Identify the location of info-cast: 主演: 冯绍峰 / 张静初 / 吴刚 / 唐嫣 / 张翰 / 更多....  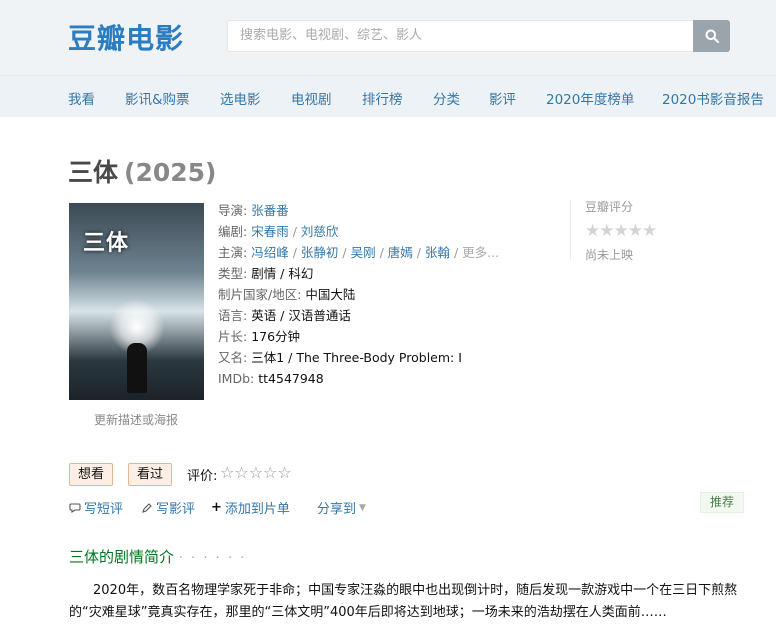
(359, 252).